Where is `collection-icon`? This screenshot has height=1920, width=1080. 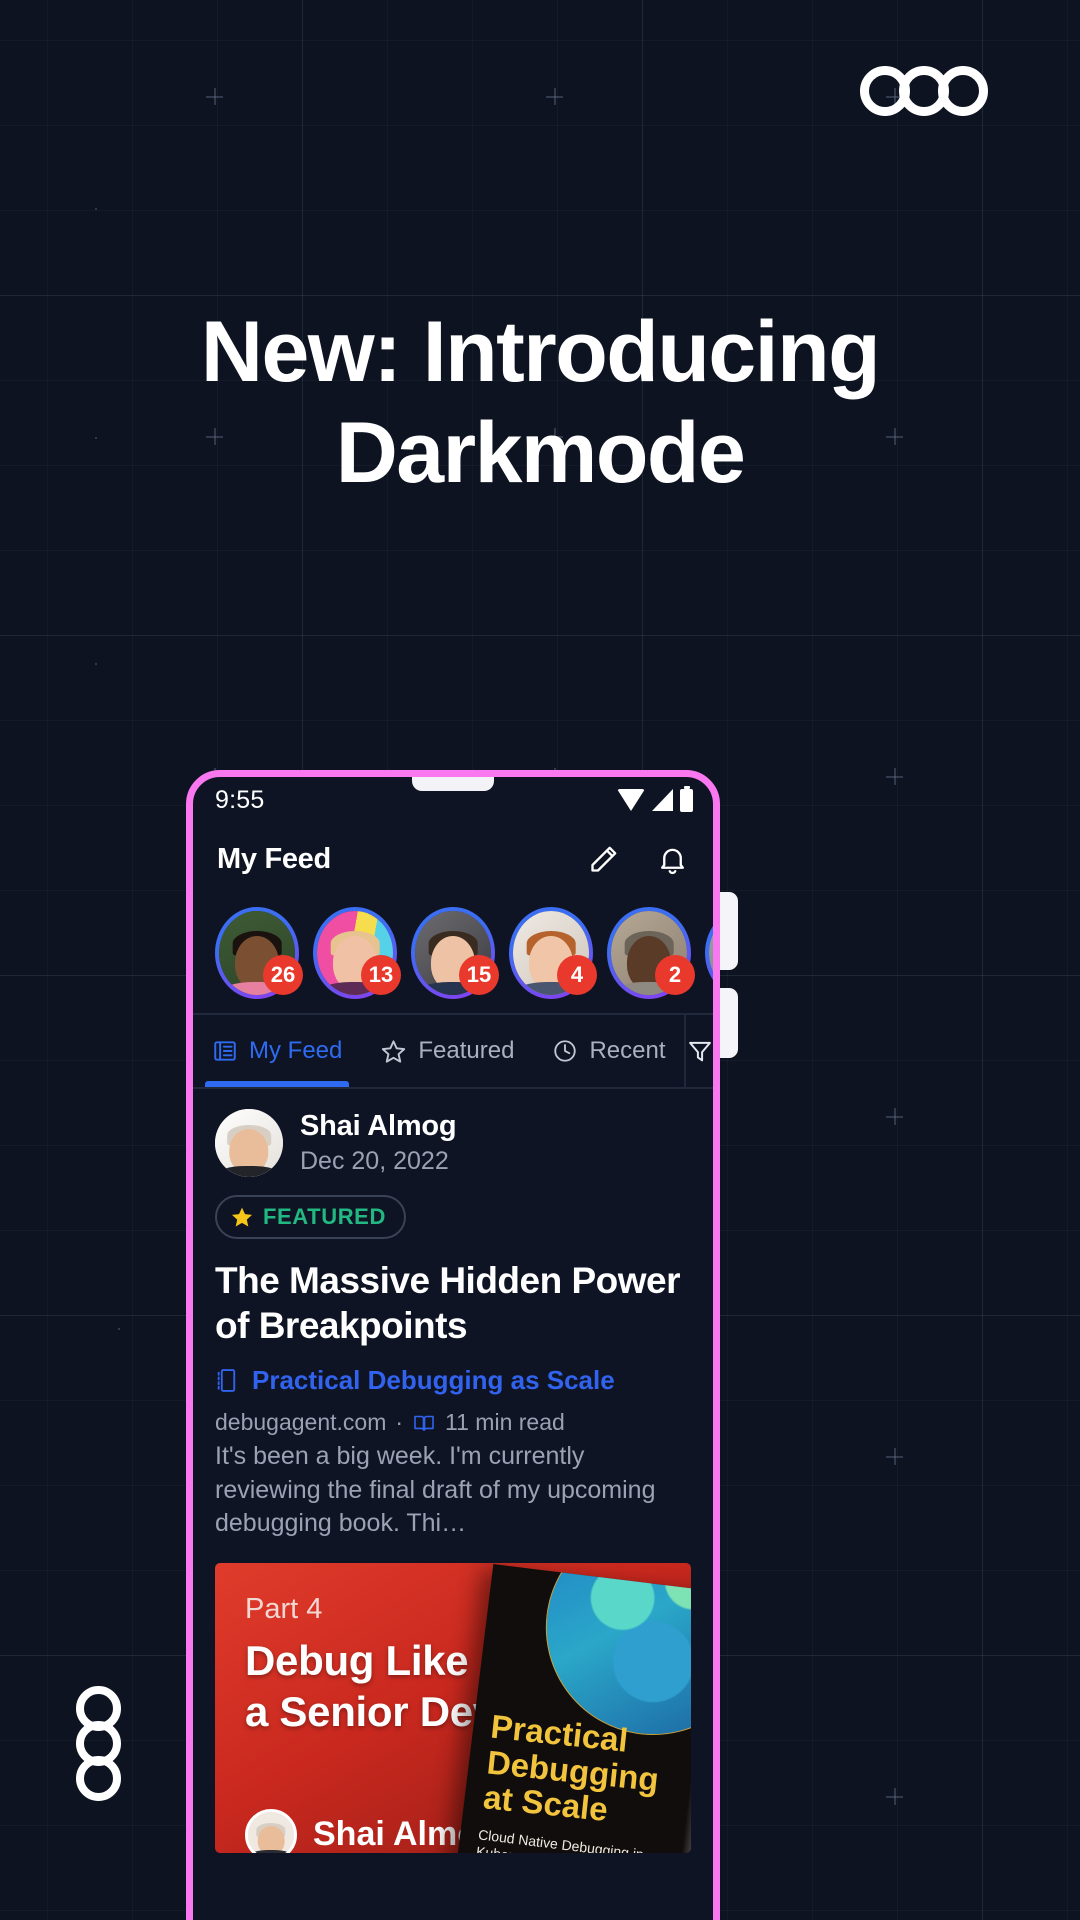 collection-icon is located at coordinates (227, 1380).